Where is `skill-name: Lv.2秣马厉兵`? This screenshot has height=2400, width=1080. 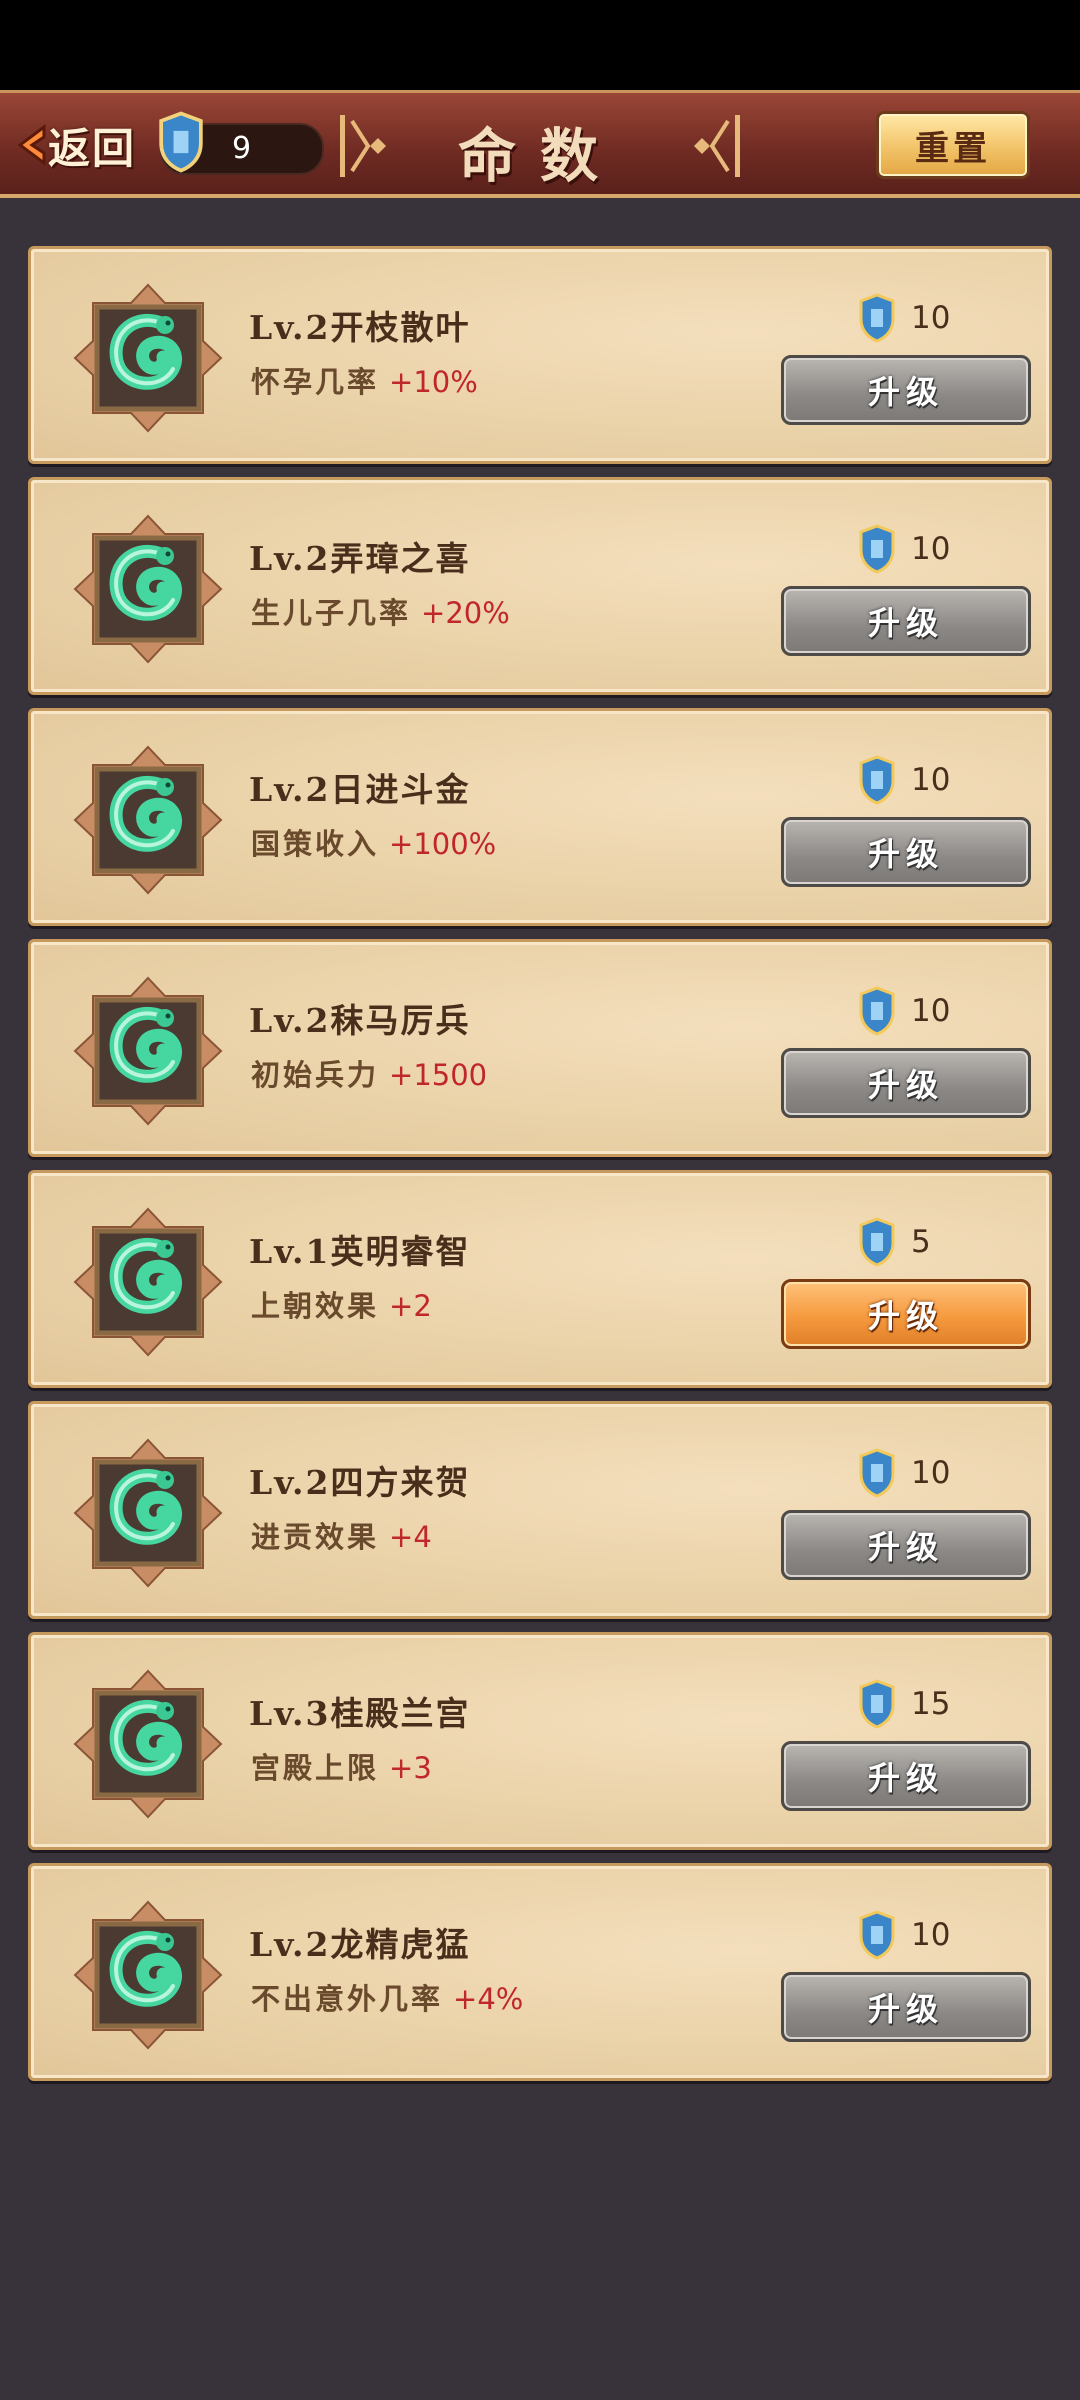 skill-name: Lv.2秣马厉兵 is located at coordinates (360, 1020).